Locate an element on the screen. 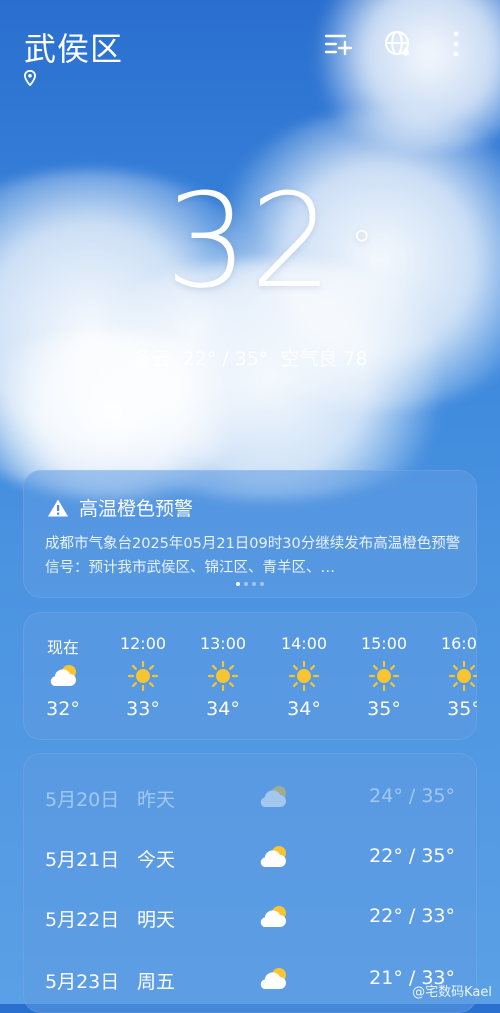 The height and width of the screenshot is (1013, 500). temperature-value: 32 is located at coordinates (250, 241).